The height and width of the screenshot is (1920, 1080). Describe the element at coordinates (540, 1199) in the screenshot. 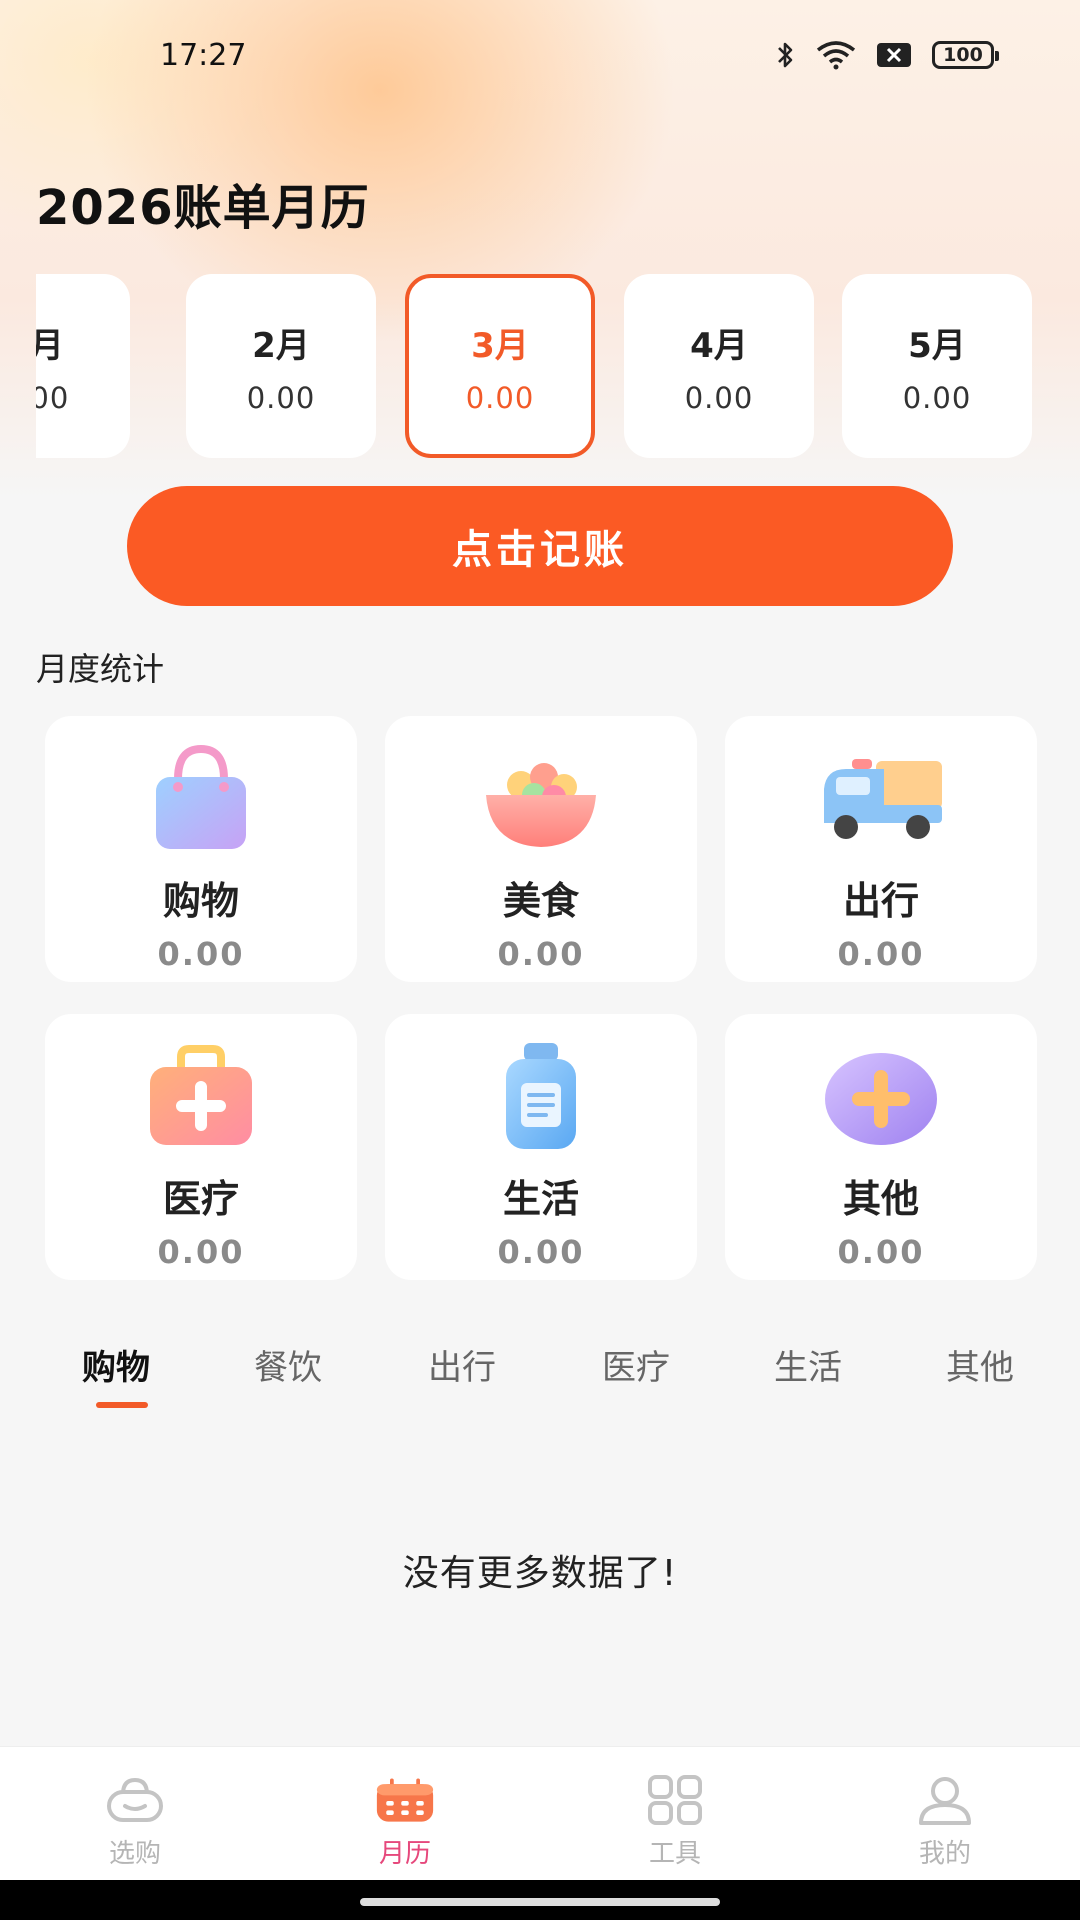

I see `stat-label: 生活` at that location.